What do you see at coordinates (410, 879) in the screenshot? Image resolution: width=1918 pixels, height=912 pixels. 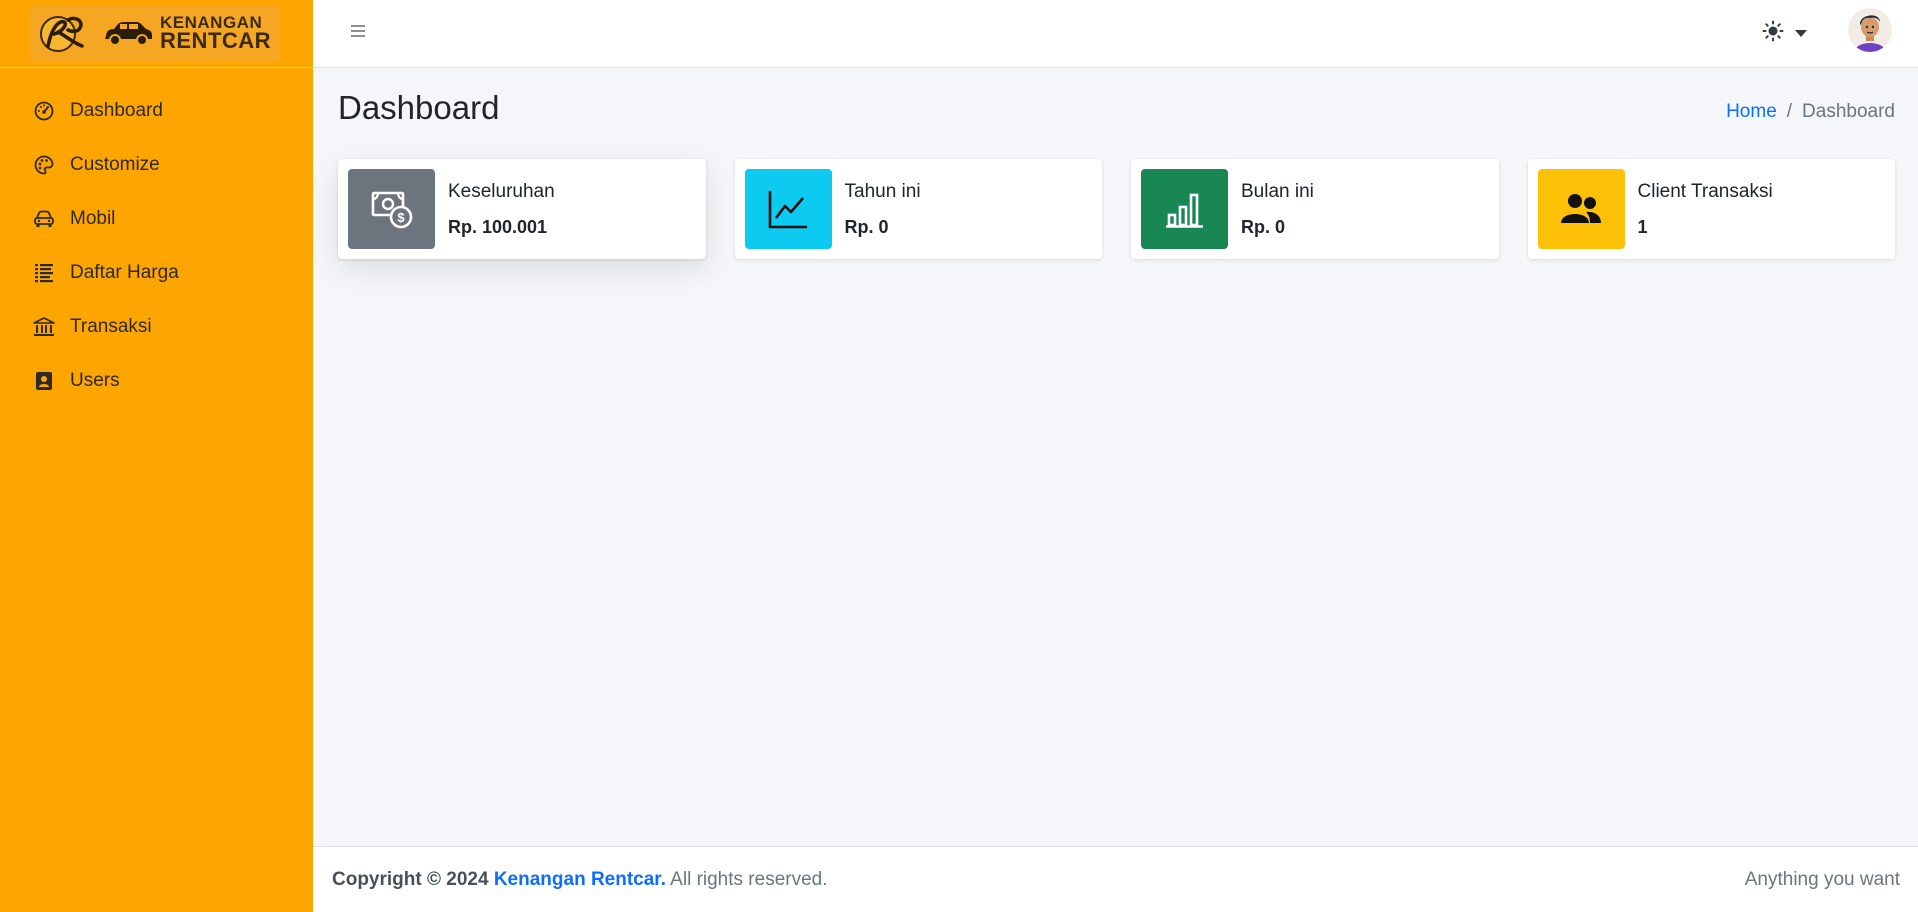 I see `copyright-text: Copyright © 2024` at bounding box center [410, 879].